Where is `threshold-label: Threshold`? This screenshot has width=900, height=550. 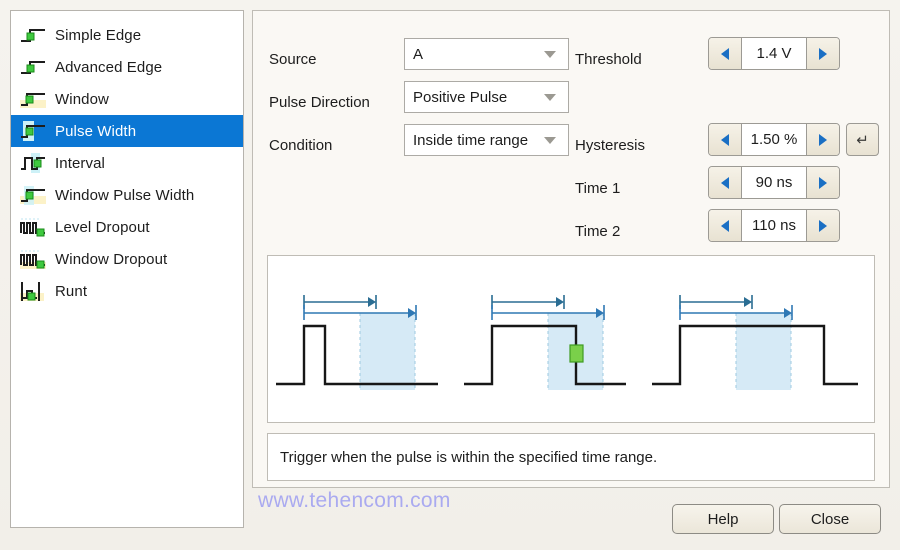
threshold-label: Threshold is located at coordinates (608, 59).